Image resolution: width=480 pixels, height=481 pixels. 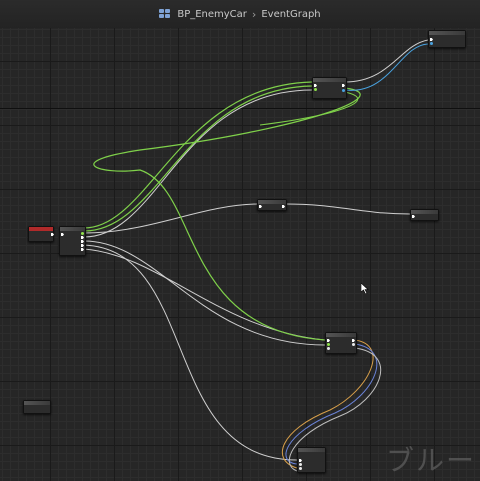 I want to click on exec-out-pin, so click(x=52, y=234).